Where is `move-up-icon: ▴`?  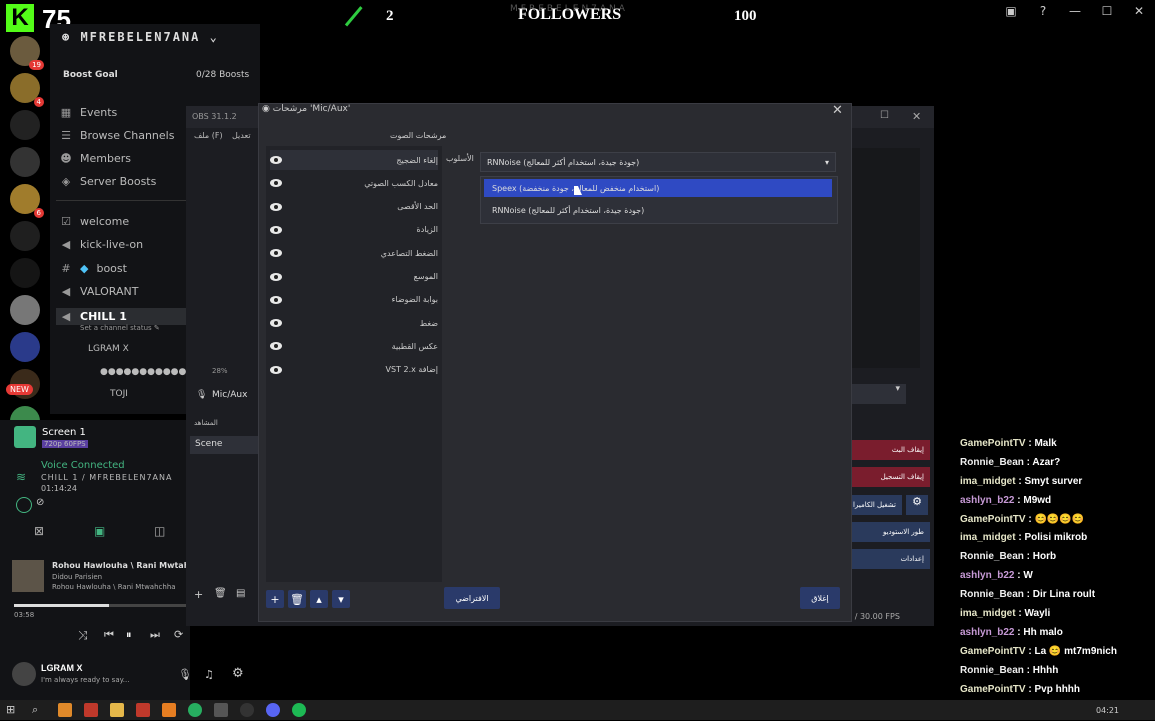
move-up-icon: ▴ is located at coordinates (319, 599).